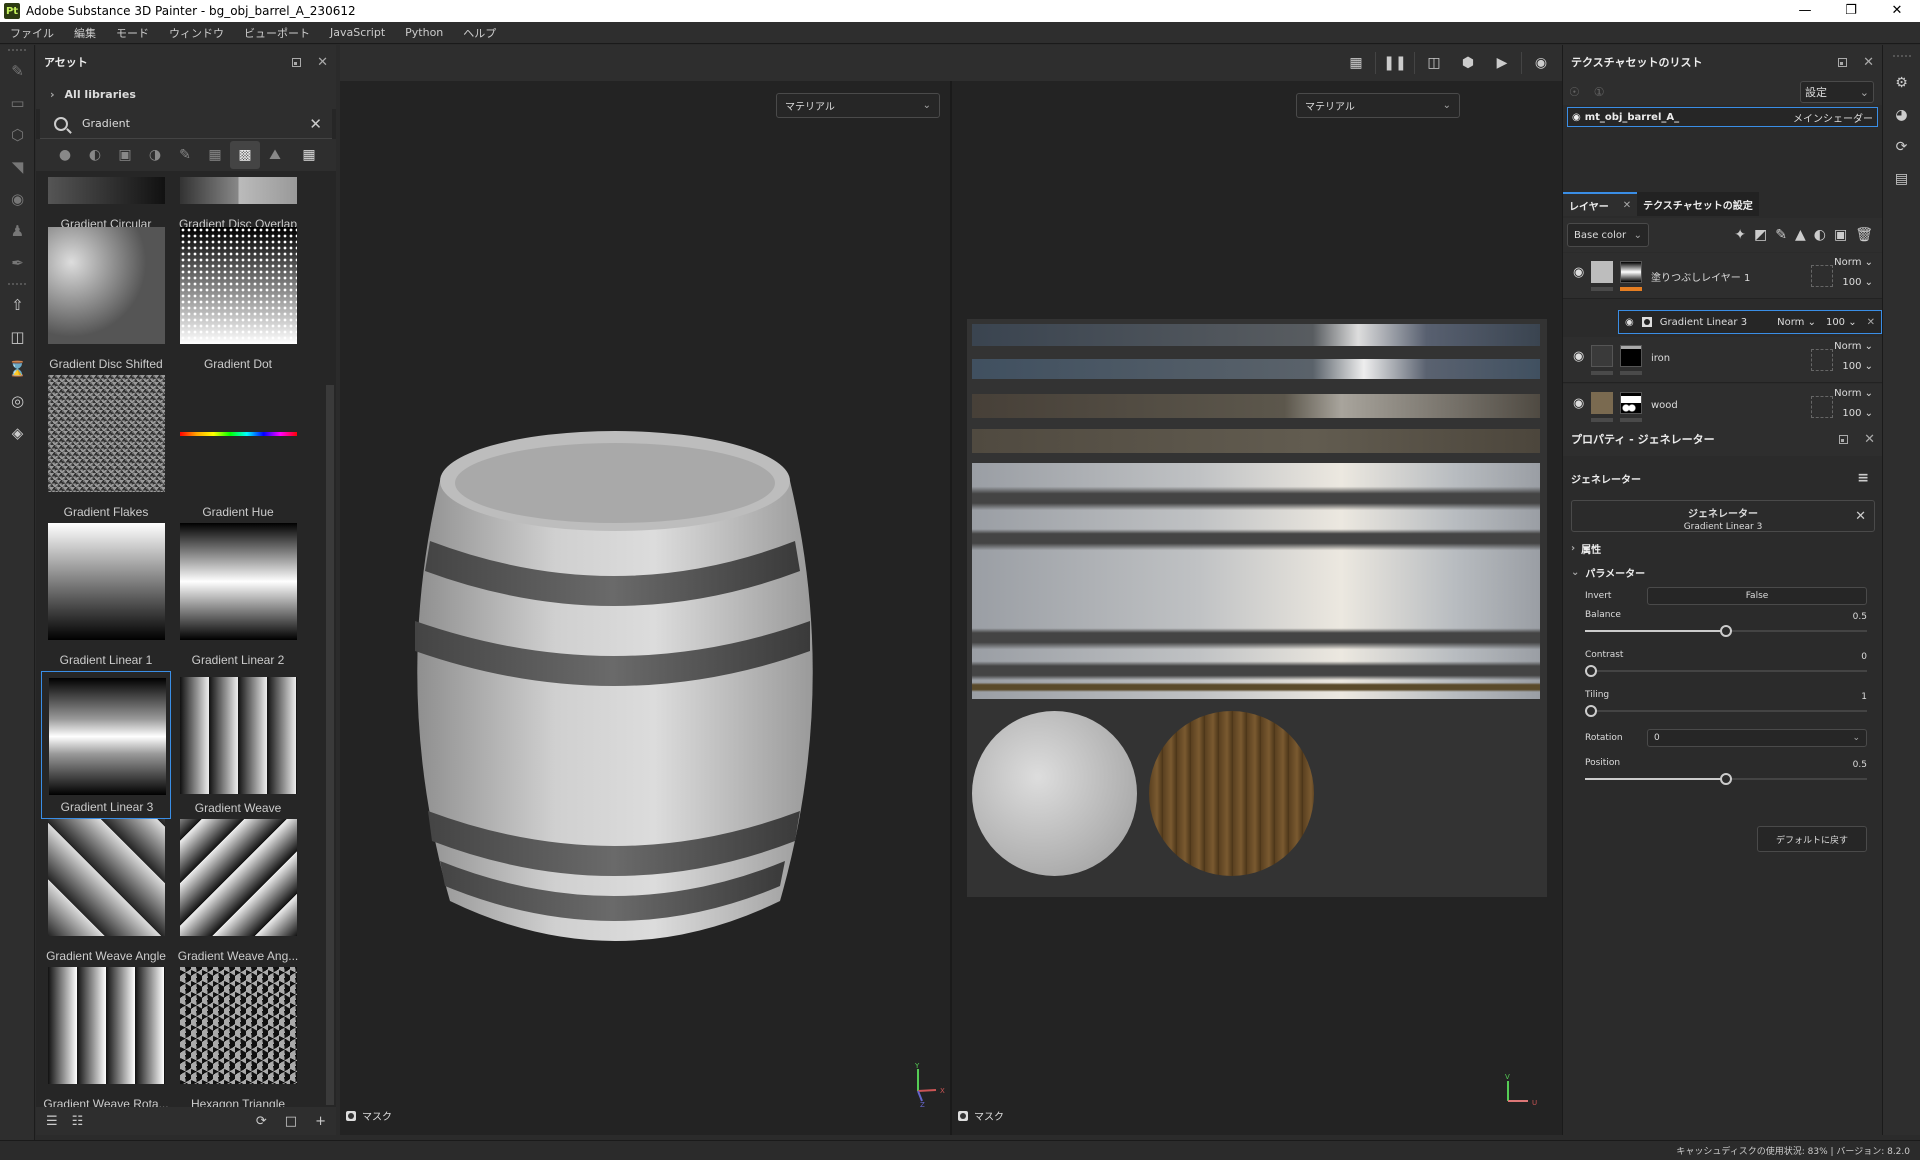 This screenshot has height=1160, width=1920. Describe the element at coordinates (52, 1121) in the screenshot. I see `save-preset-icon: ☰` at that location.